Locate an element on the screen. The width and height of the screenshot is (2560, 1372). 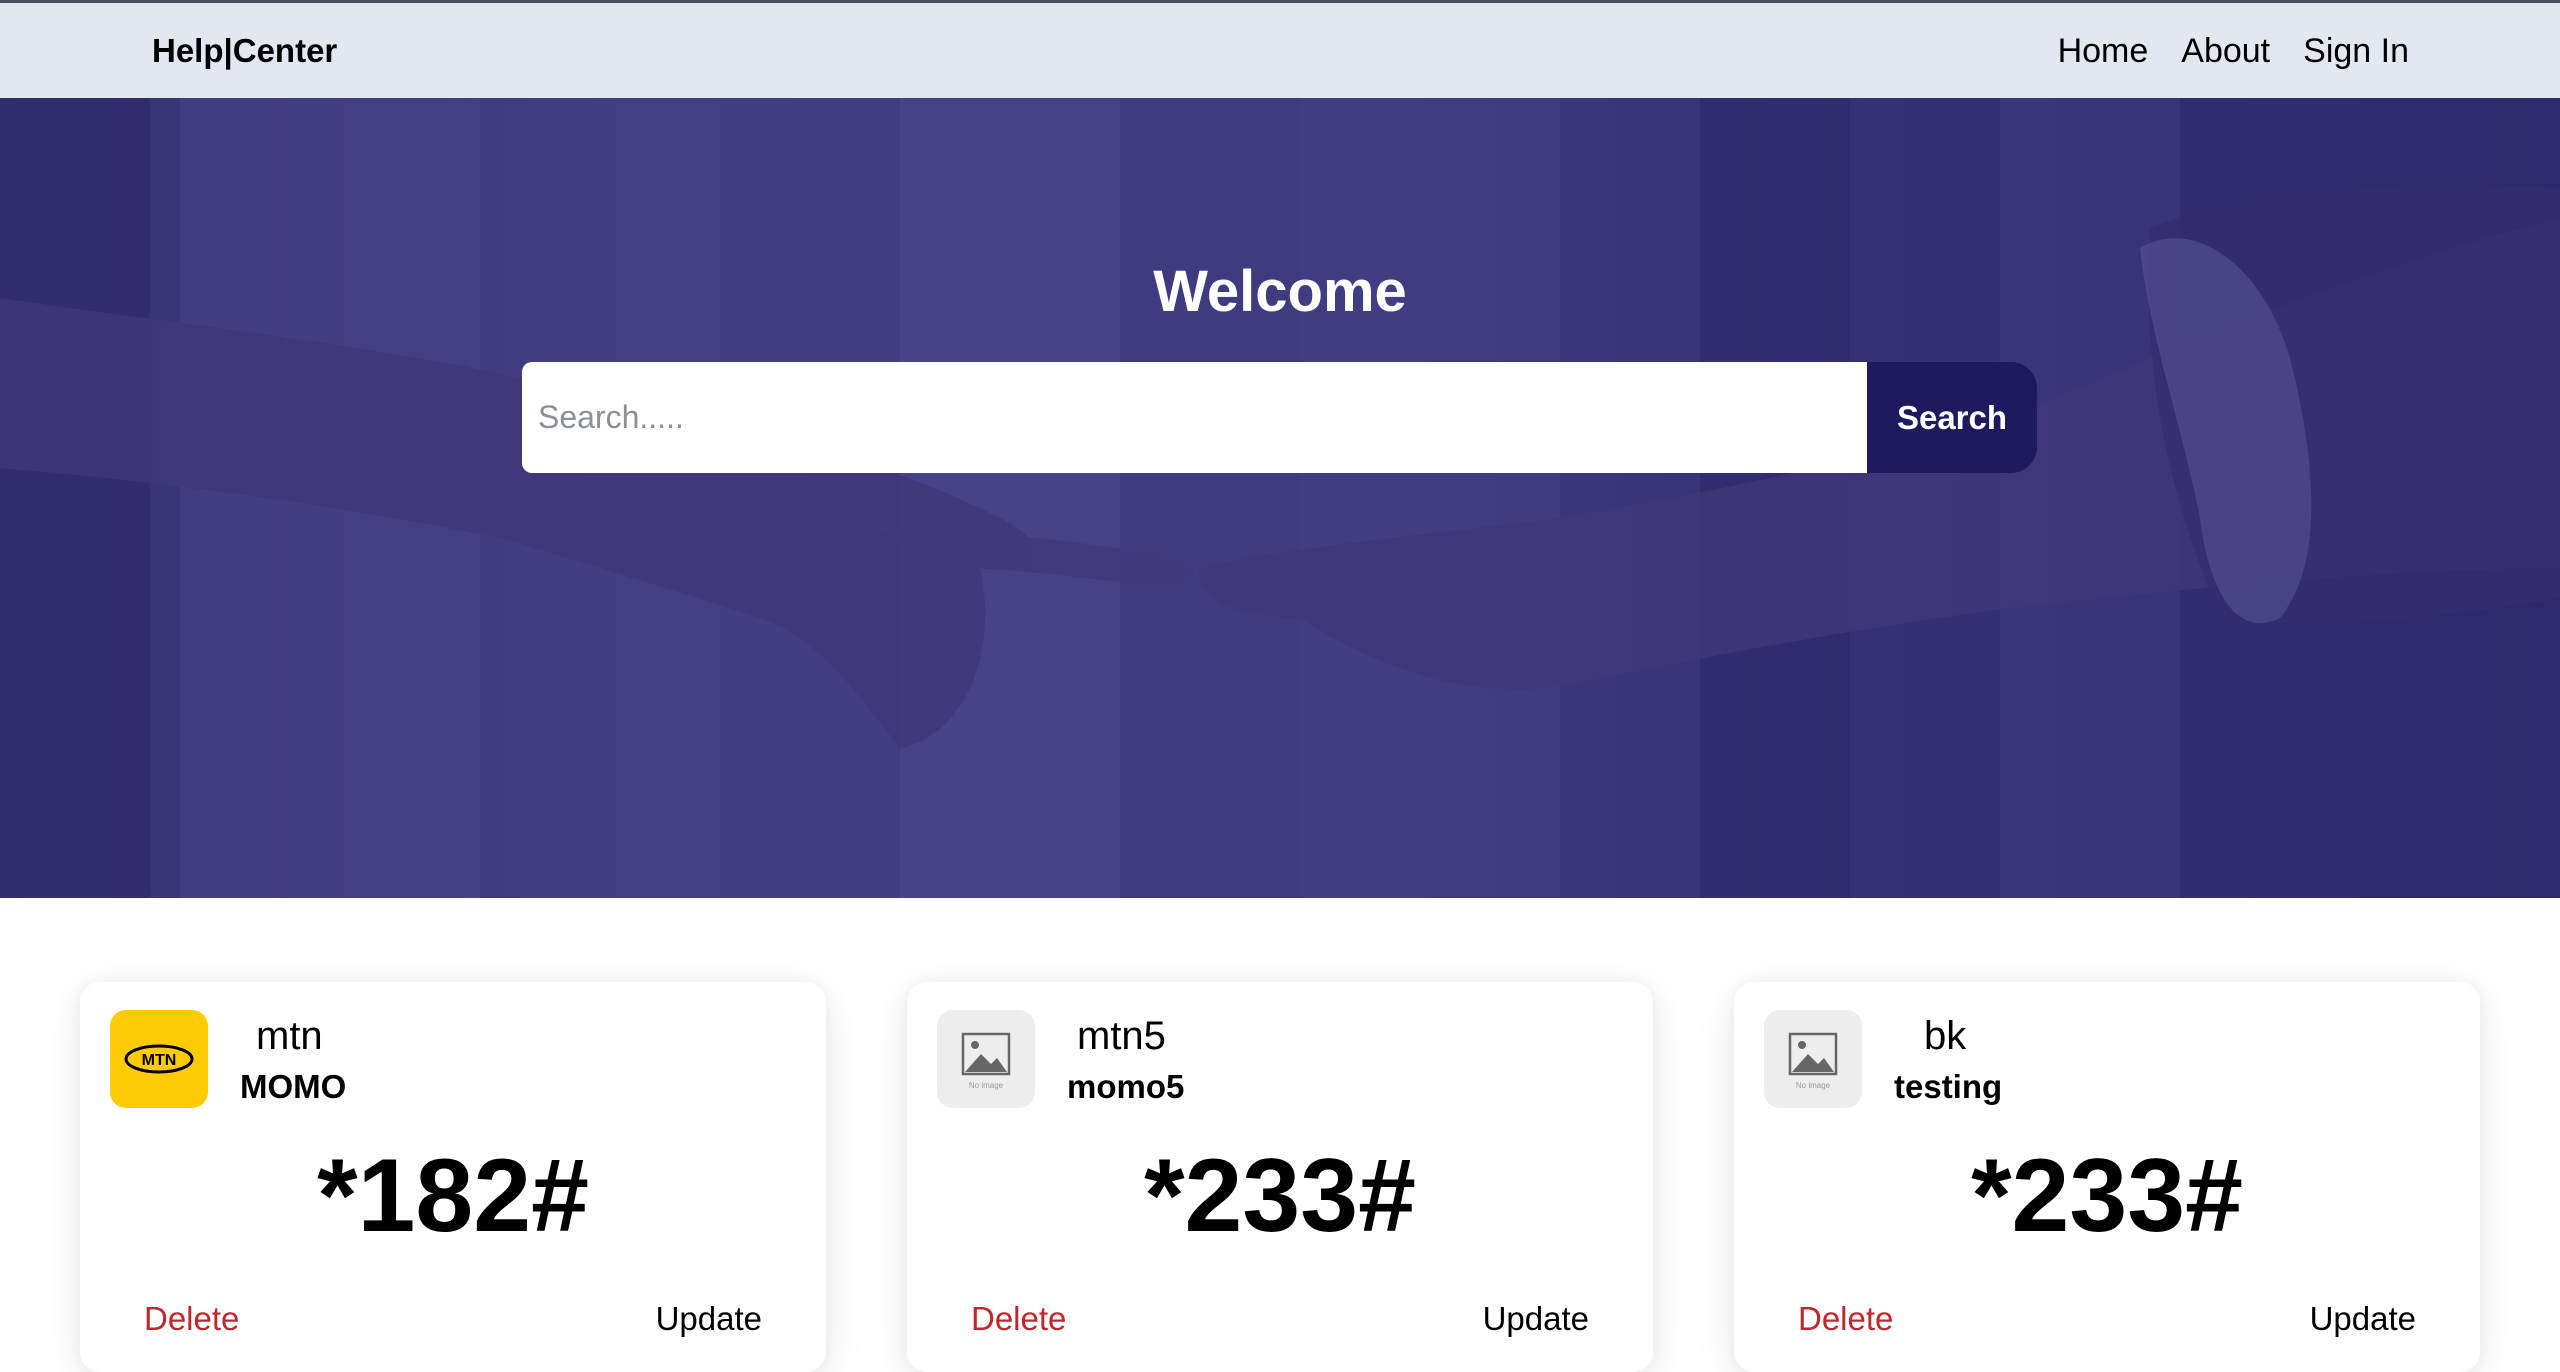
nav-links: Home About Sign In is located at coordinates (2233, 51).